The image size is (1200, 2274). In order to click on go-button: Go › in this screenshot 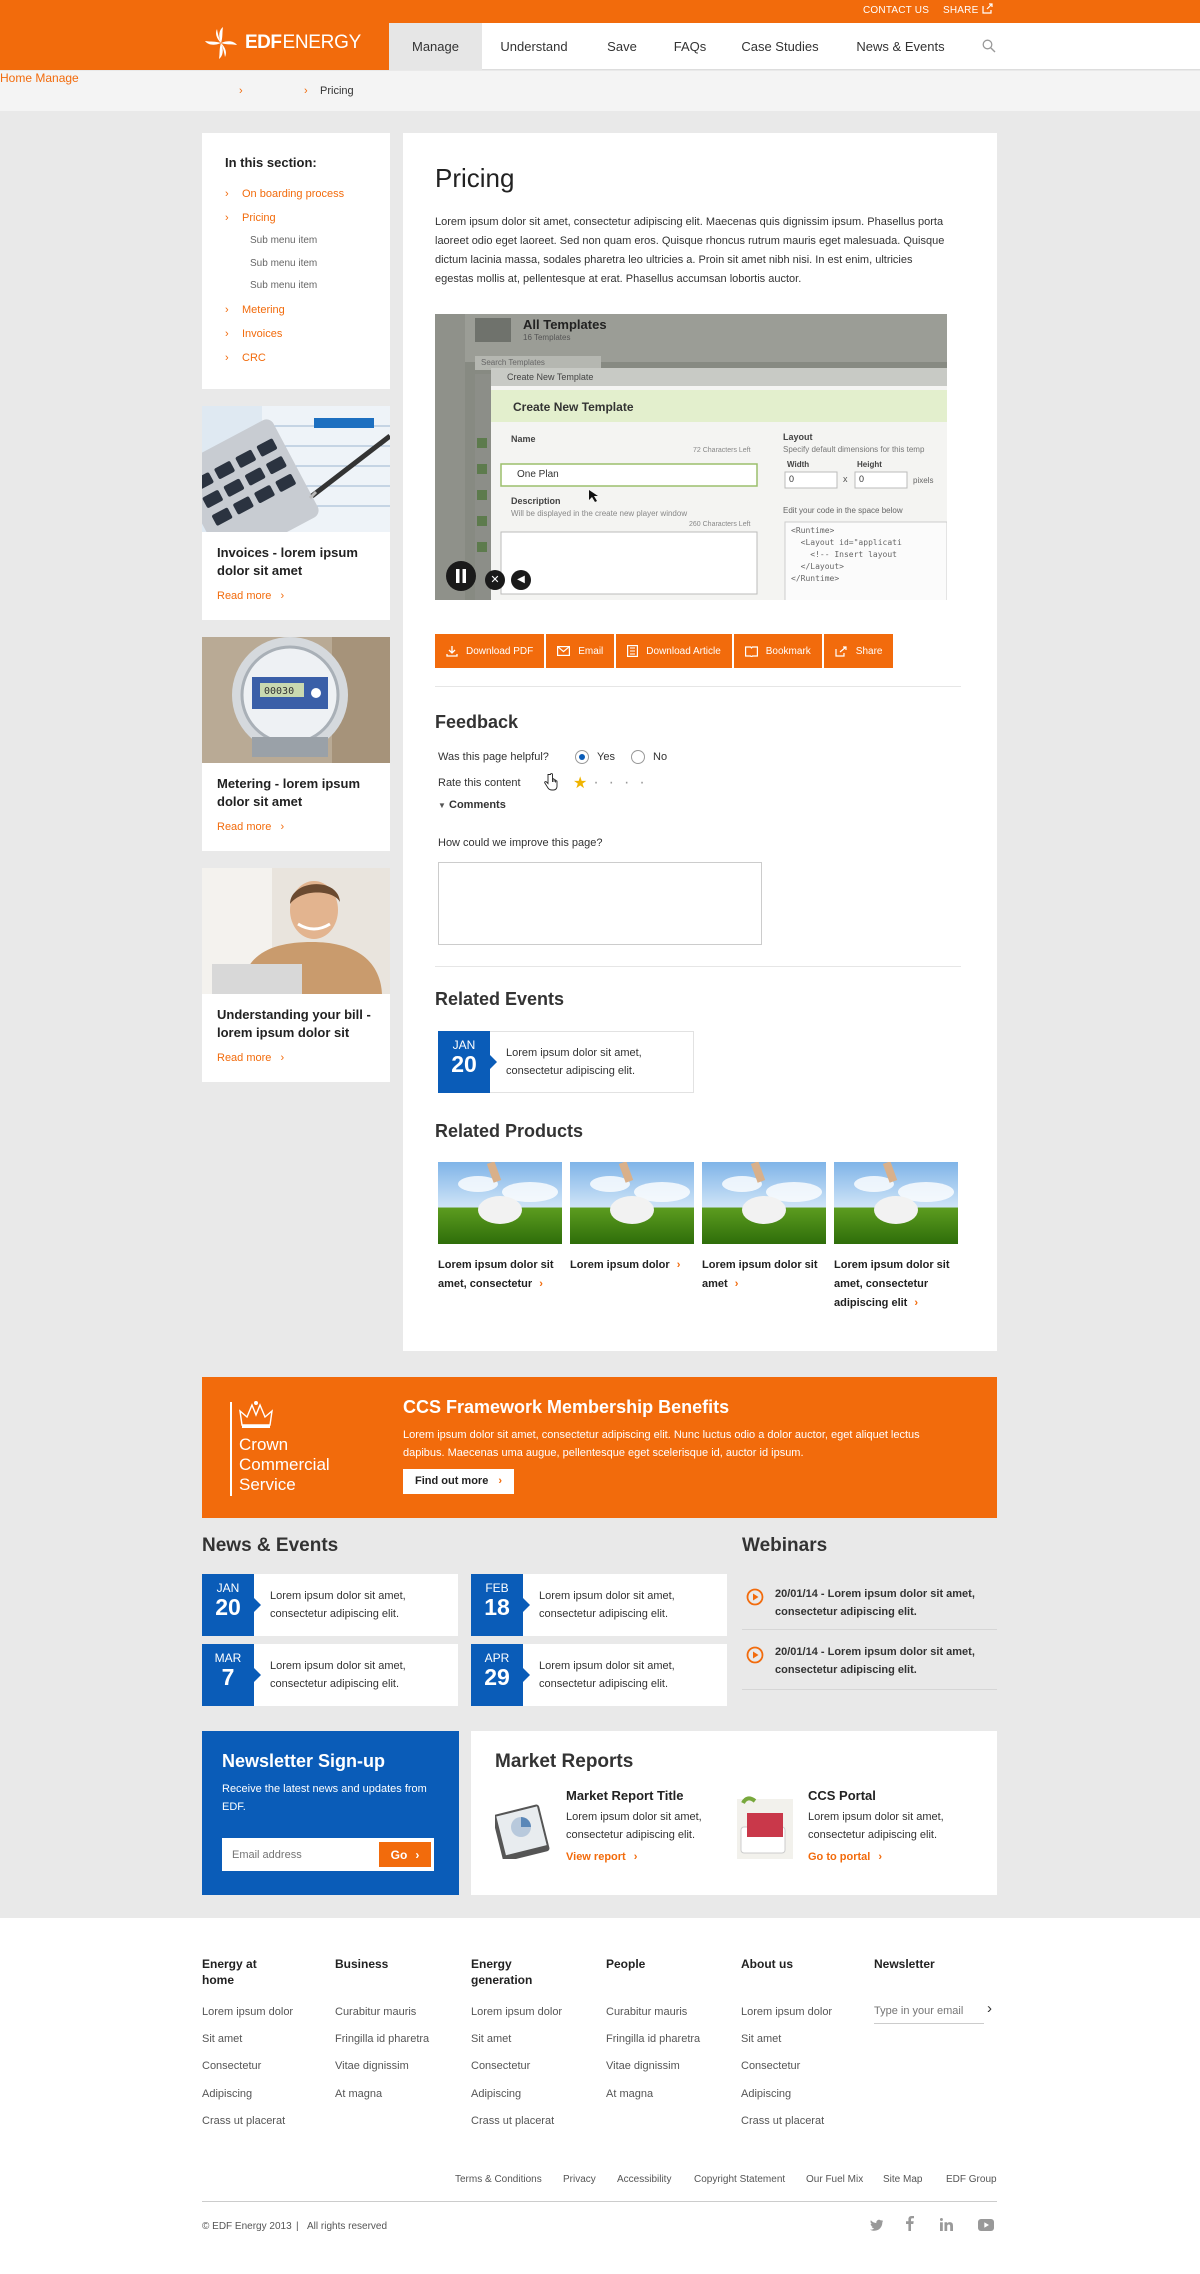, I will do `click(405, 1854)`.